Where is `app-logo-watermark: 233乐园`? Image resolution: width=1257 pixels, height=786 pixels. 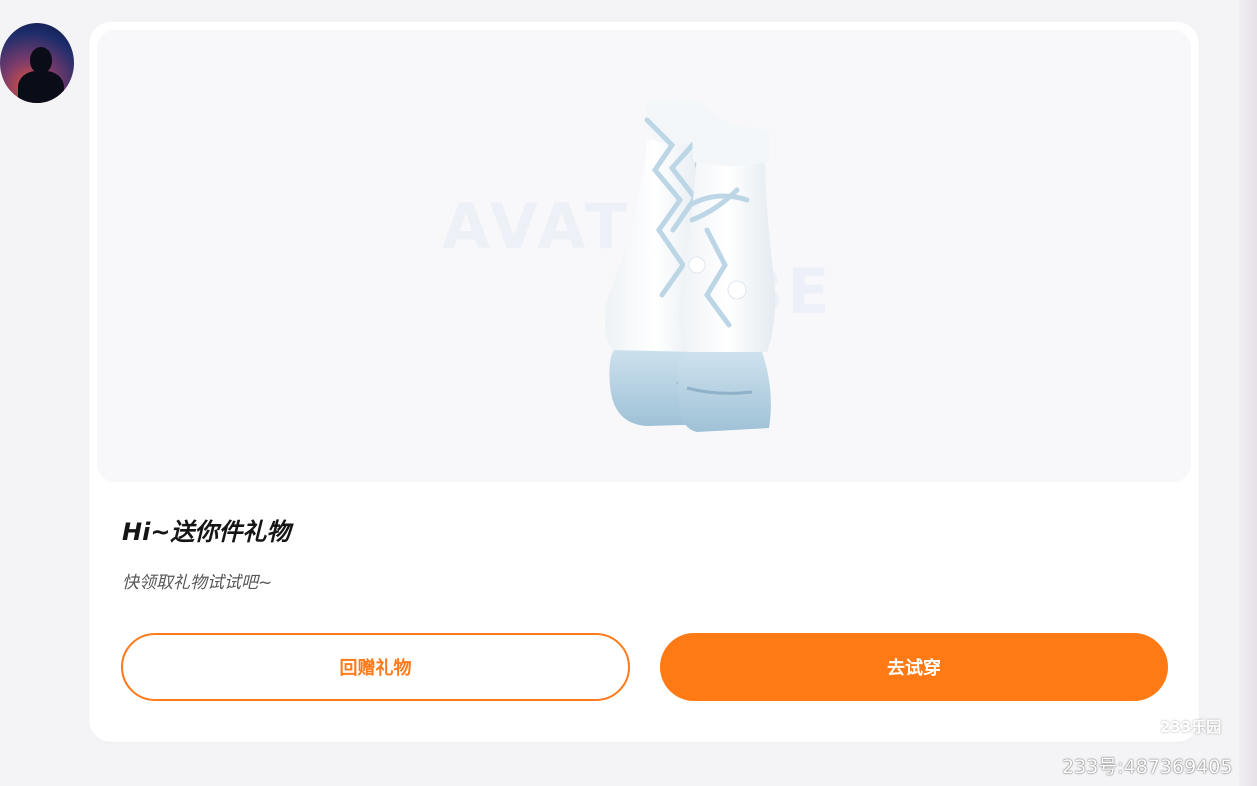
app-logo-watermark: 233乐园 is located at coordinates (1191, 727).